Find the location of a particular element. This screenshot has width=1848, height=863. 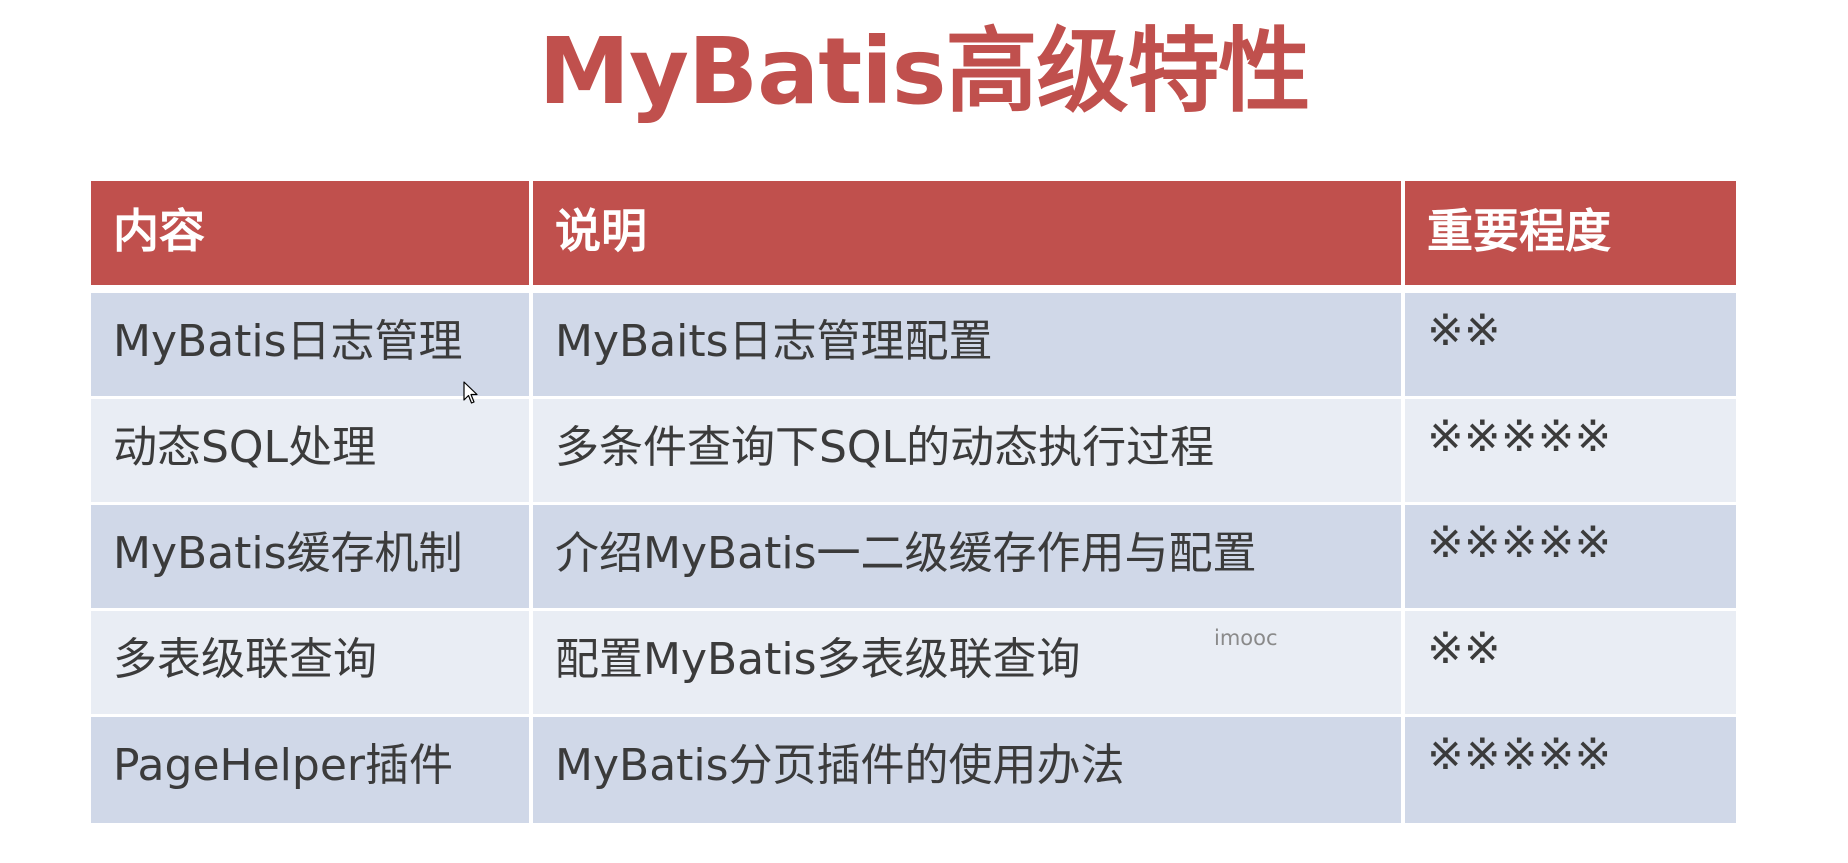

cell-content: MyBatis缓存机制 is located at coordinates (312, 558).